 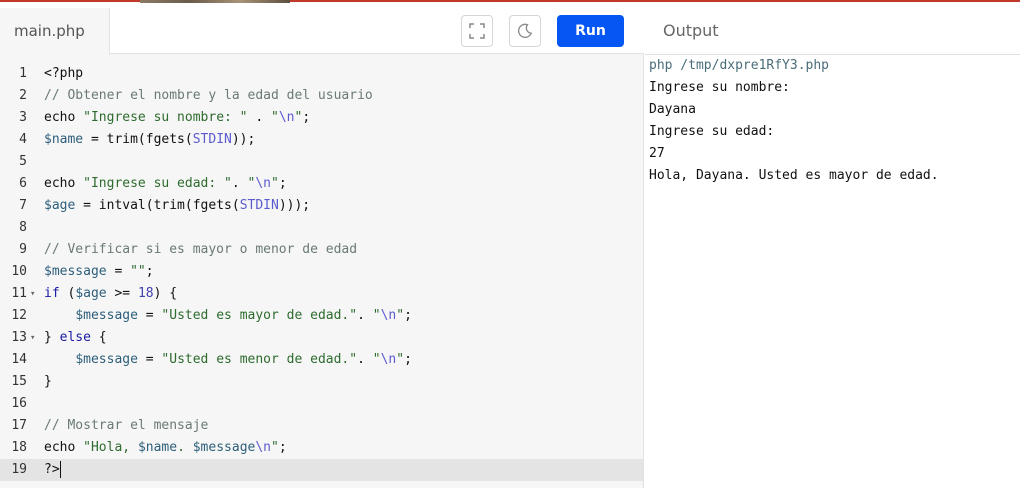 What do you see at coordinates (321, 448) in the screenshot?
I see `code-line: 18 echo "Hola, $name. $message\n";` at bounding box center [321, 448].